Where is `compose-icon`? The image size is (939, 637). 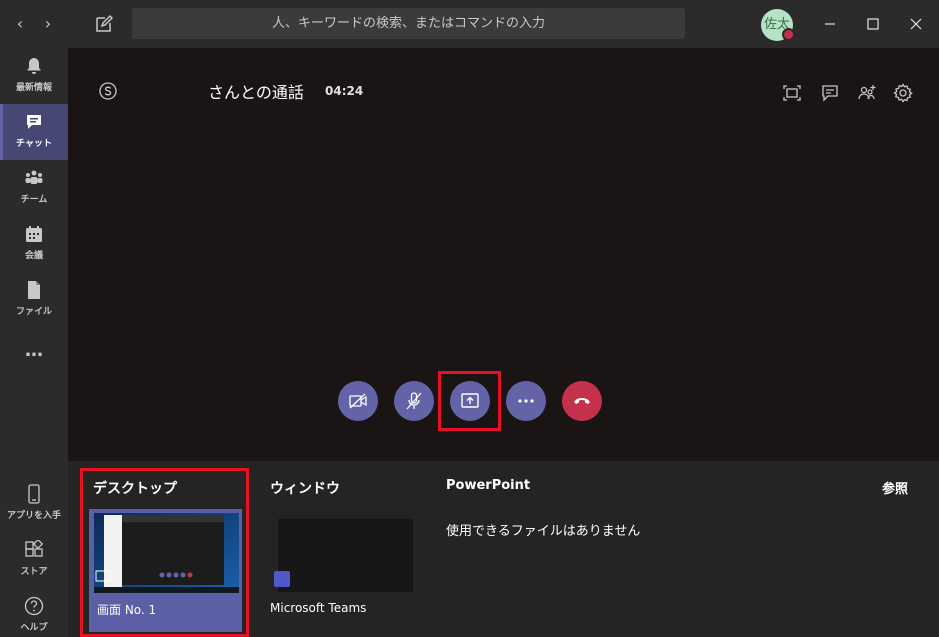
compose-icon is located at coordinates (104, 24).